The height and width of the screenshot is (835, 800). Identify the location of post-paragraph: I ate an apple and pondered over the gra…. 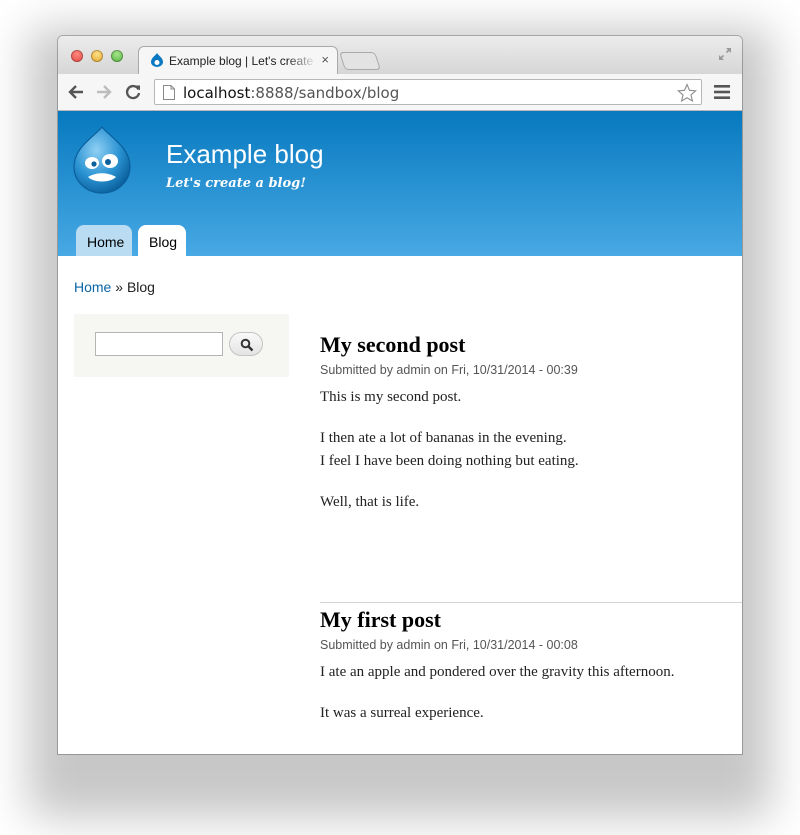
(497, 672).